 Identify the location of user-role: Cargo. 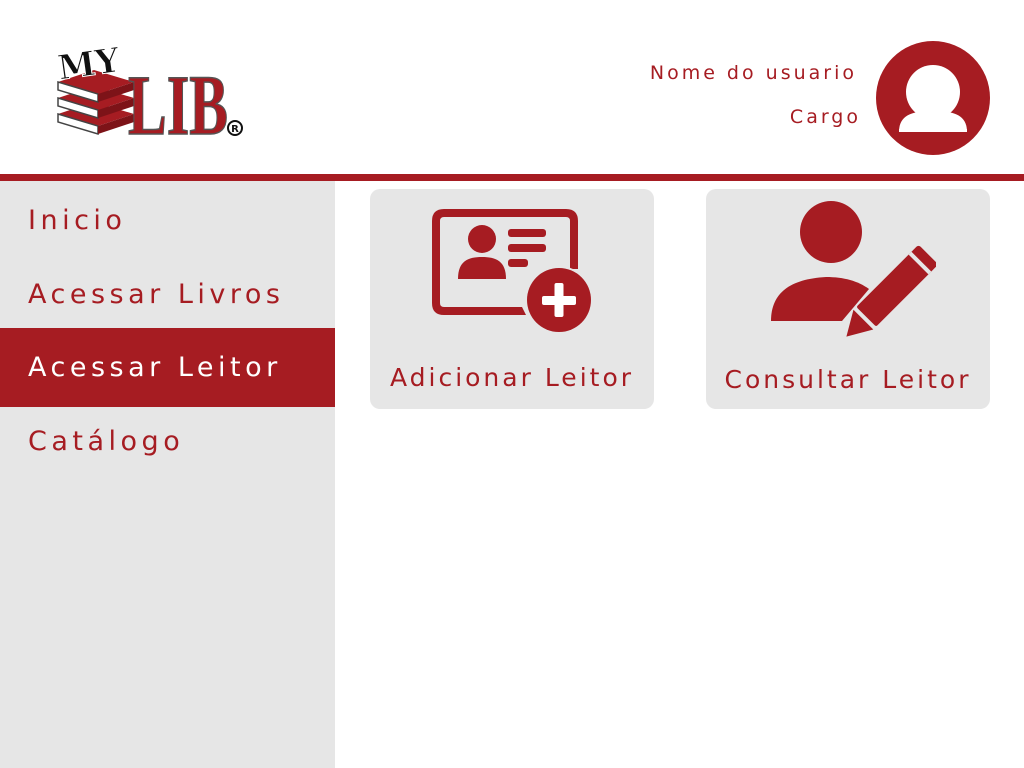
(825, 117).